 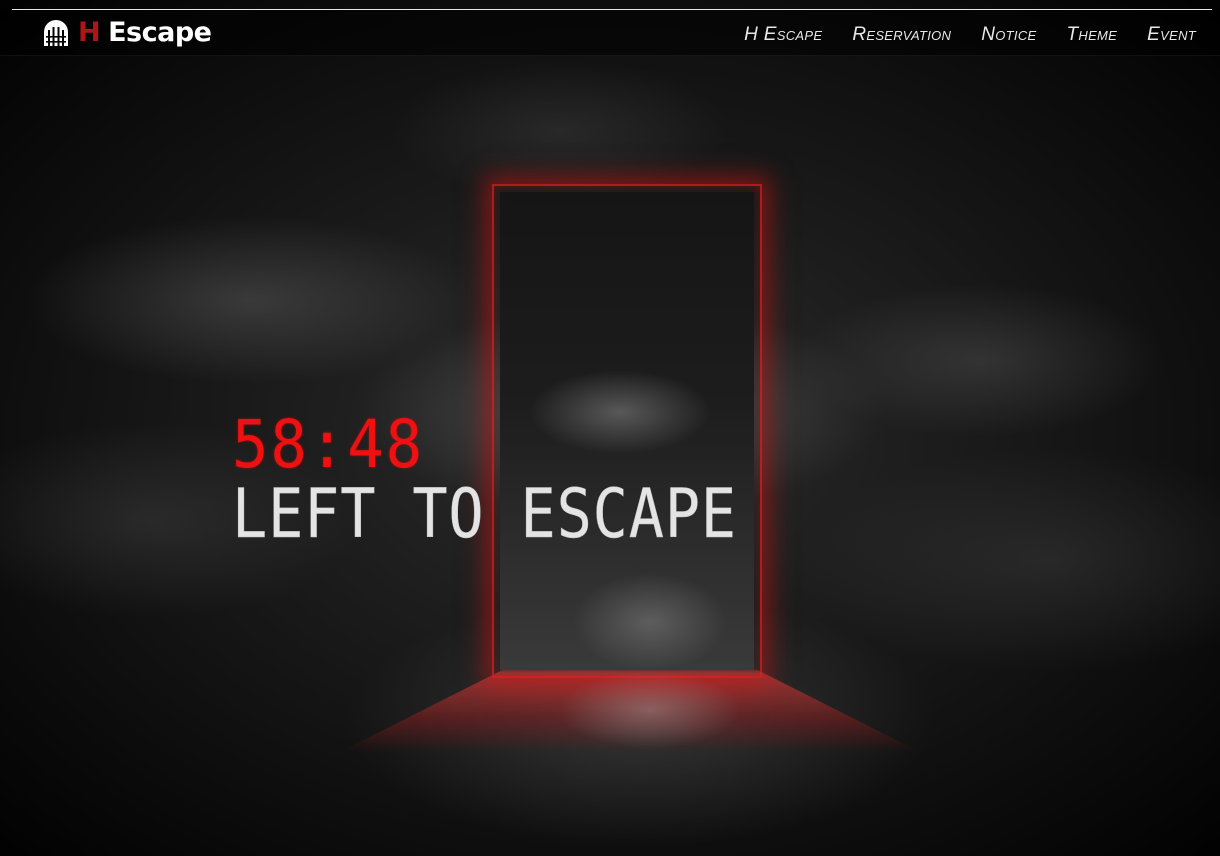 I want to click on brand-name: H Escape, so click(x=145, y=33).